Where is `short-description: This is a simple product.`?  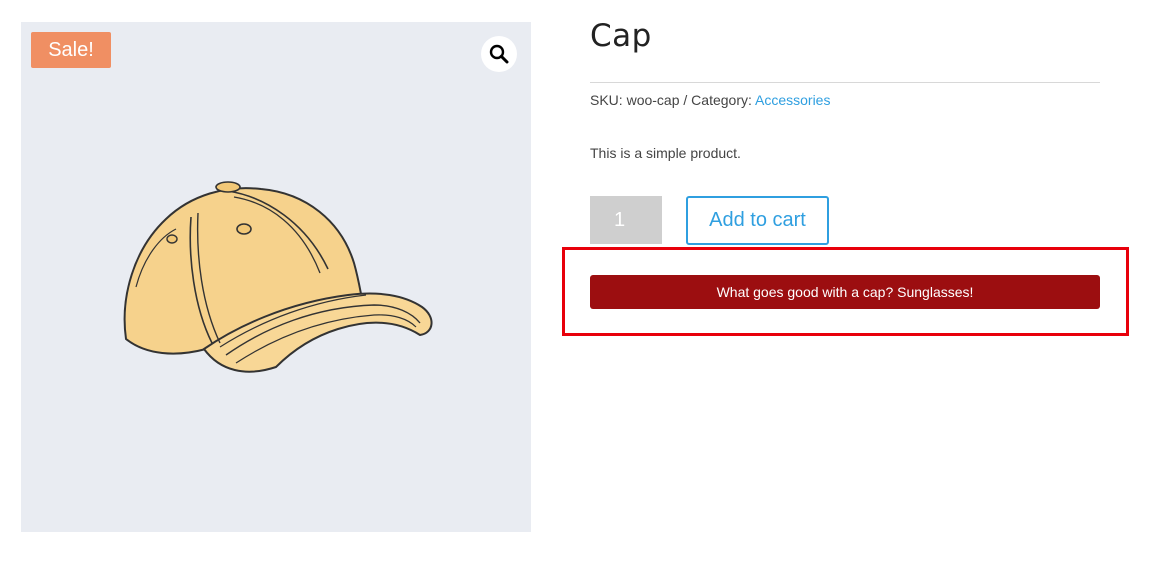 short-description: This is a simple product. is located at coordinates (665, 153).